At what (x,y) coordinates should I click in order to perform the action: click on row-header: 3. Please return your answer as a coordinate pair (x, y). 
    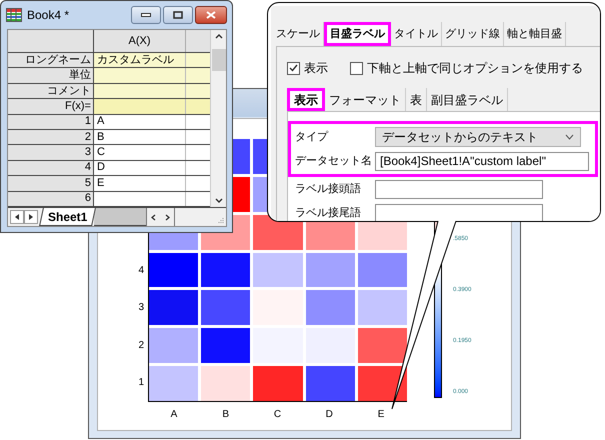
    Looking at the image, I should click on (51, 152).